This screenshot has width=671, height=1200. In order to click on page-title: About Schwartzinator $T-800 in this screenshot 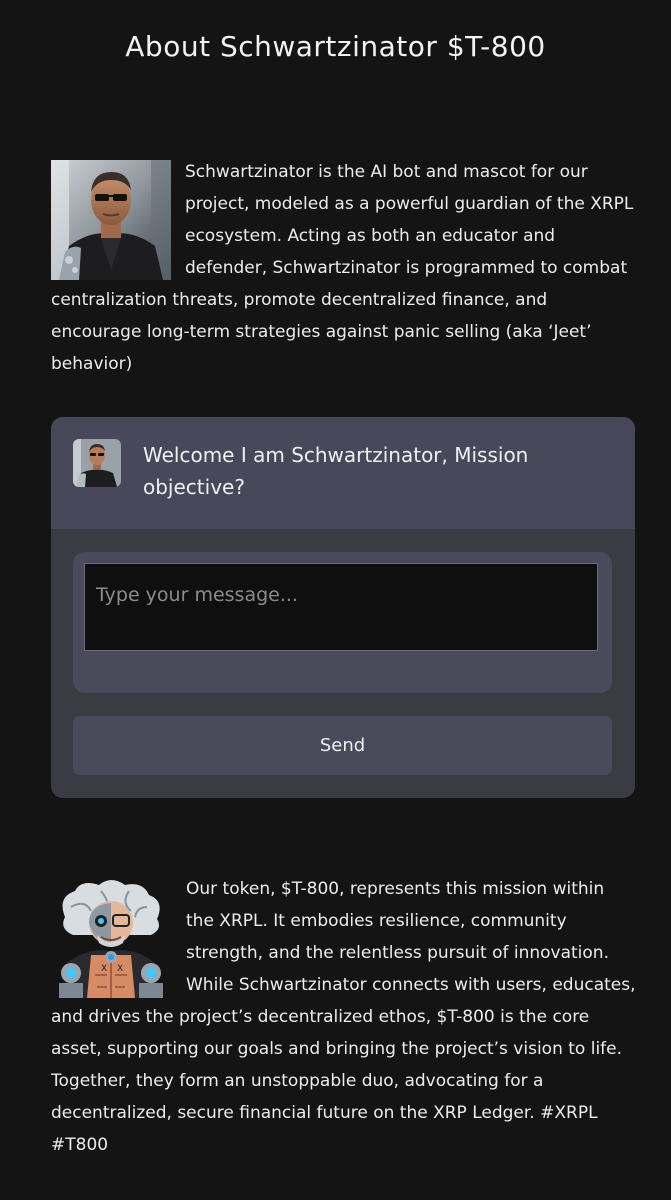, I will do `click(335, 46)`.